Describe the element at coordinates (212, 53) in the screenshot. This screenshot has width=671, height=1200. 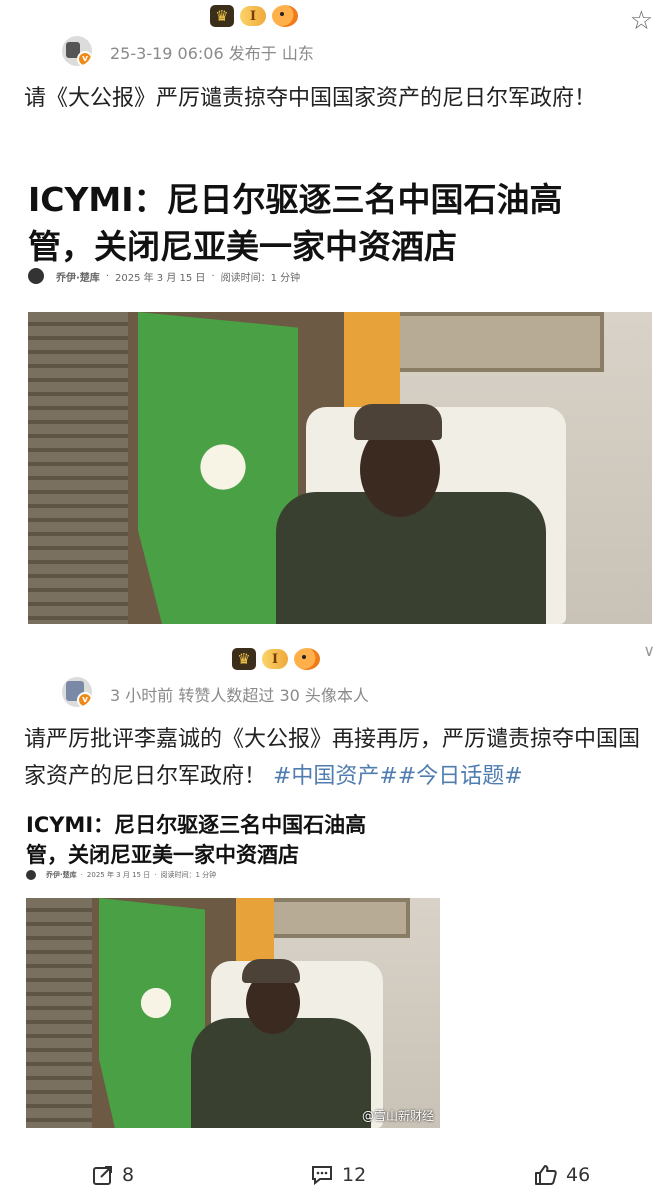
I see `post-meta: 25-3-19 06:06 发布于 山东` at that location.